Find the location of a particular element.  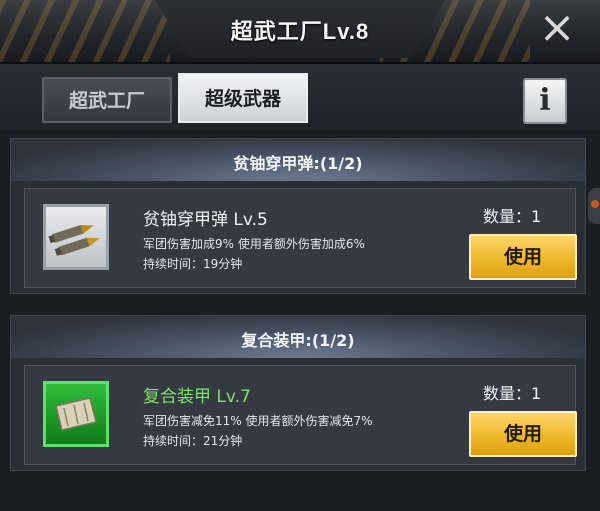

close-icon: × is located at coordinates (557, 28).